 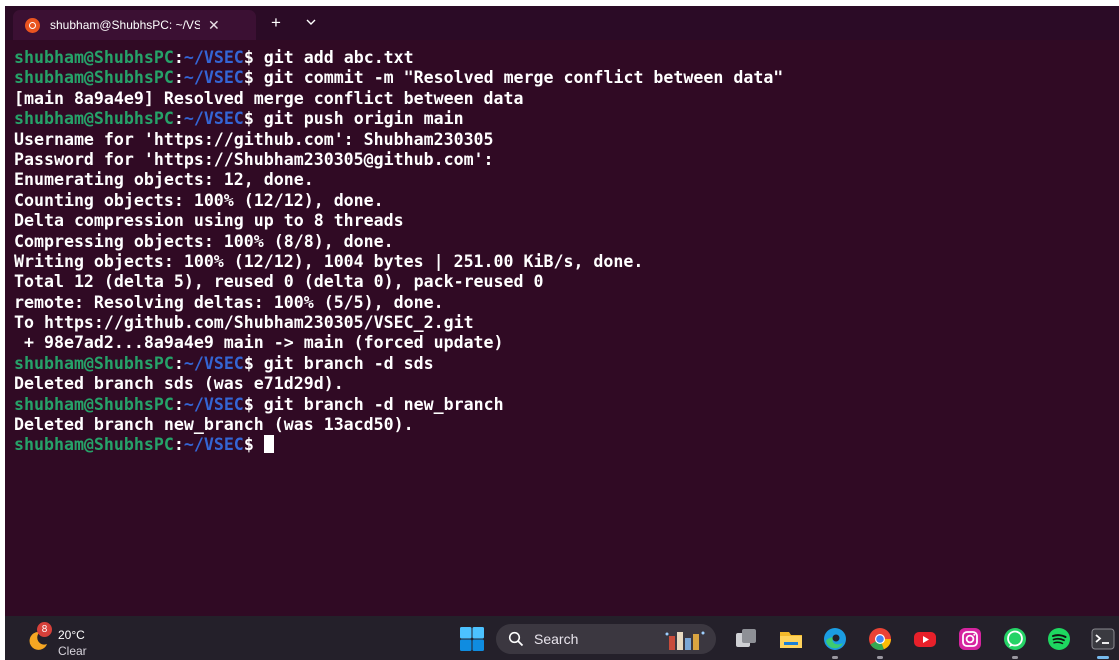 What do you see at coordinates (1015, 639) in the screenshot?
I see `whatsapp-icon` at bounding box center [1015, 639].